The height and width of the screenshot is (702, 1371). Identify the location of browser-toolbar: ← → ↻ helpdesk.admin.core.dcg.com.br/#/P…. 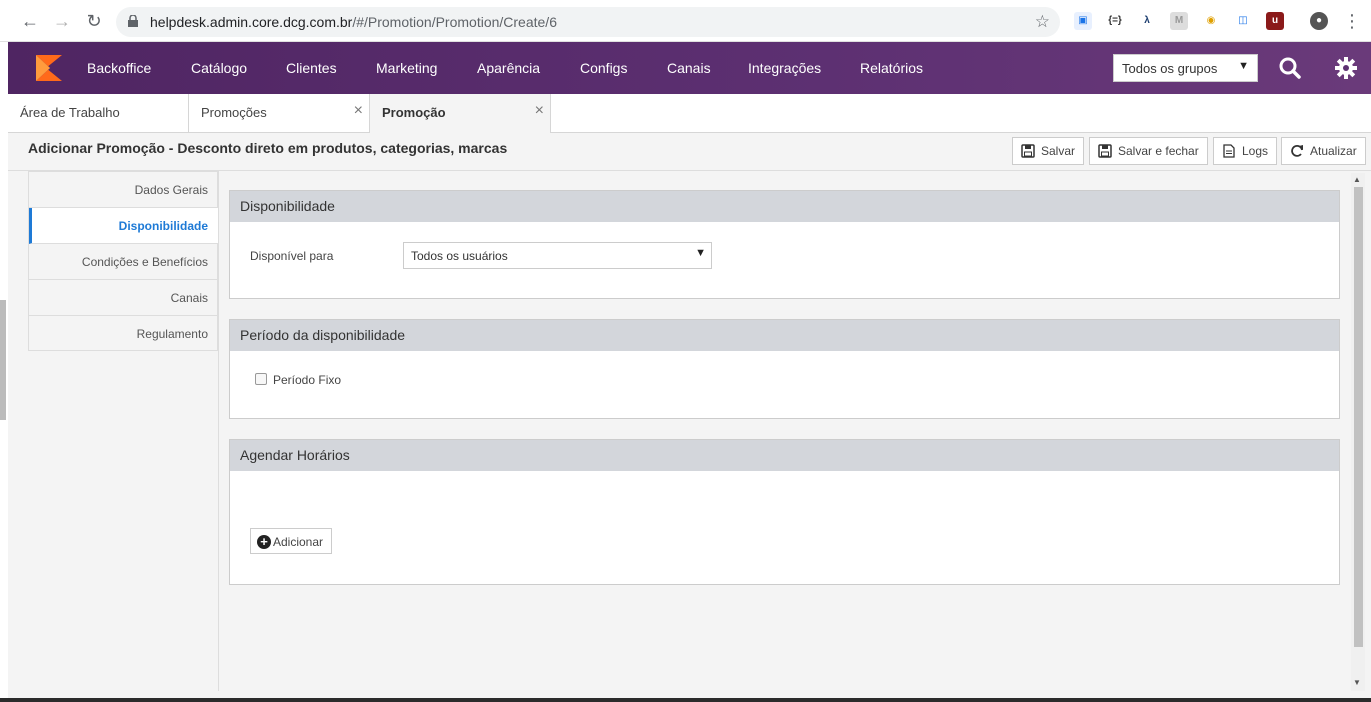
(685, 21).